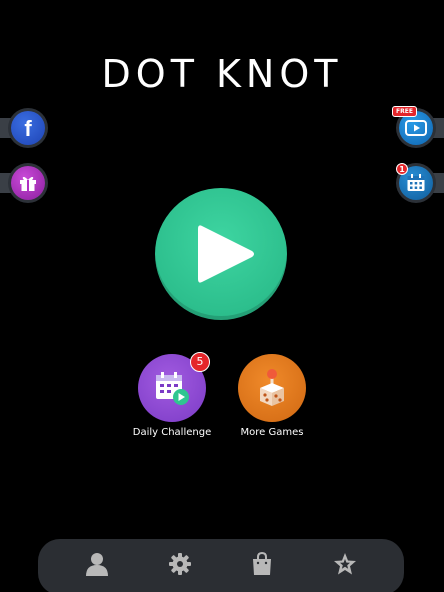 Image resolution: width=444 pixels, height=592 pixels. I want to click on more-games-label: More Games, so click(272, 432).